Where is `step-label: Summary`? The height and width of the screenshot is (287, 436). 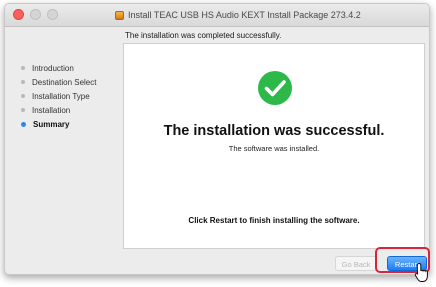
step-label: Summary is located at coordinates (51, 124).